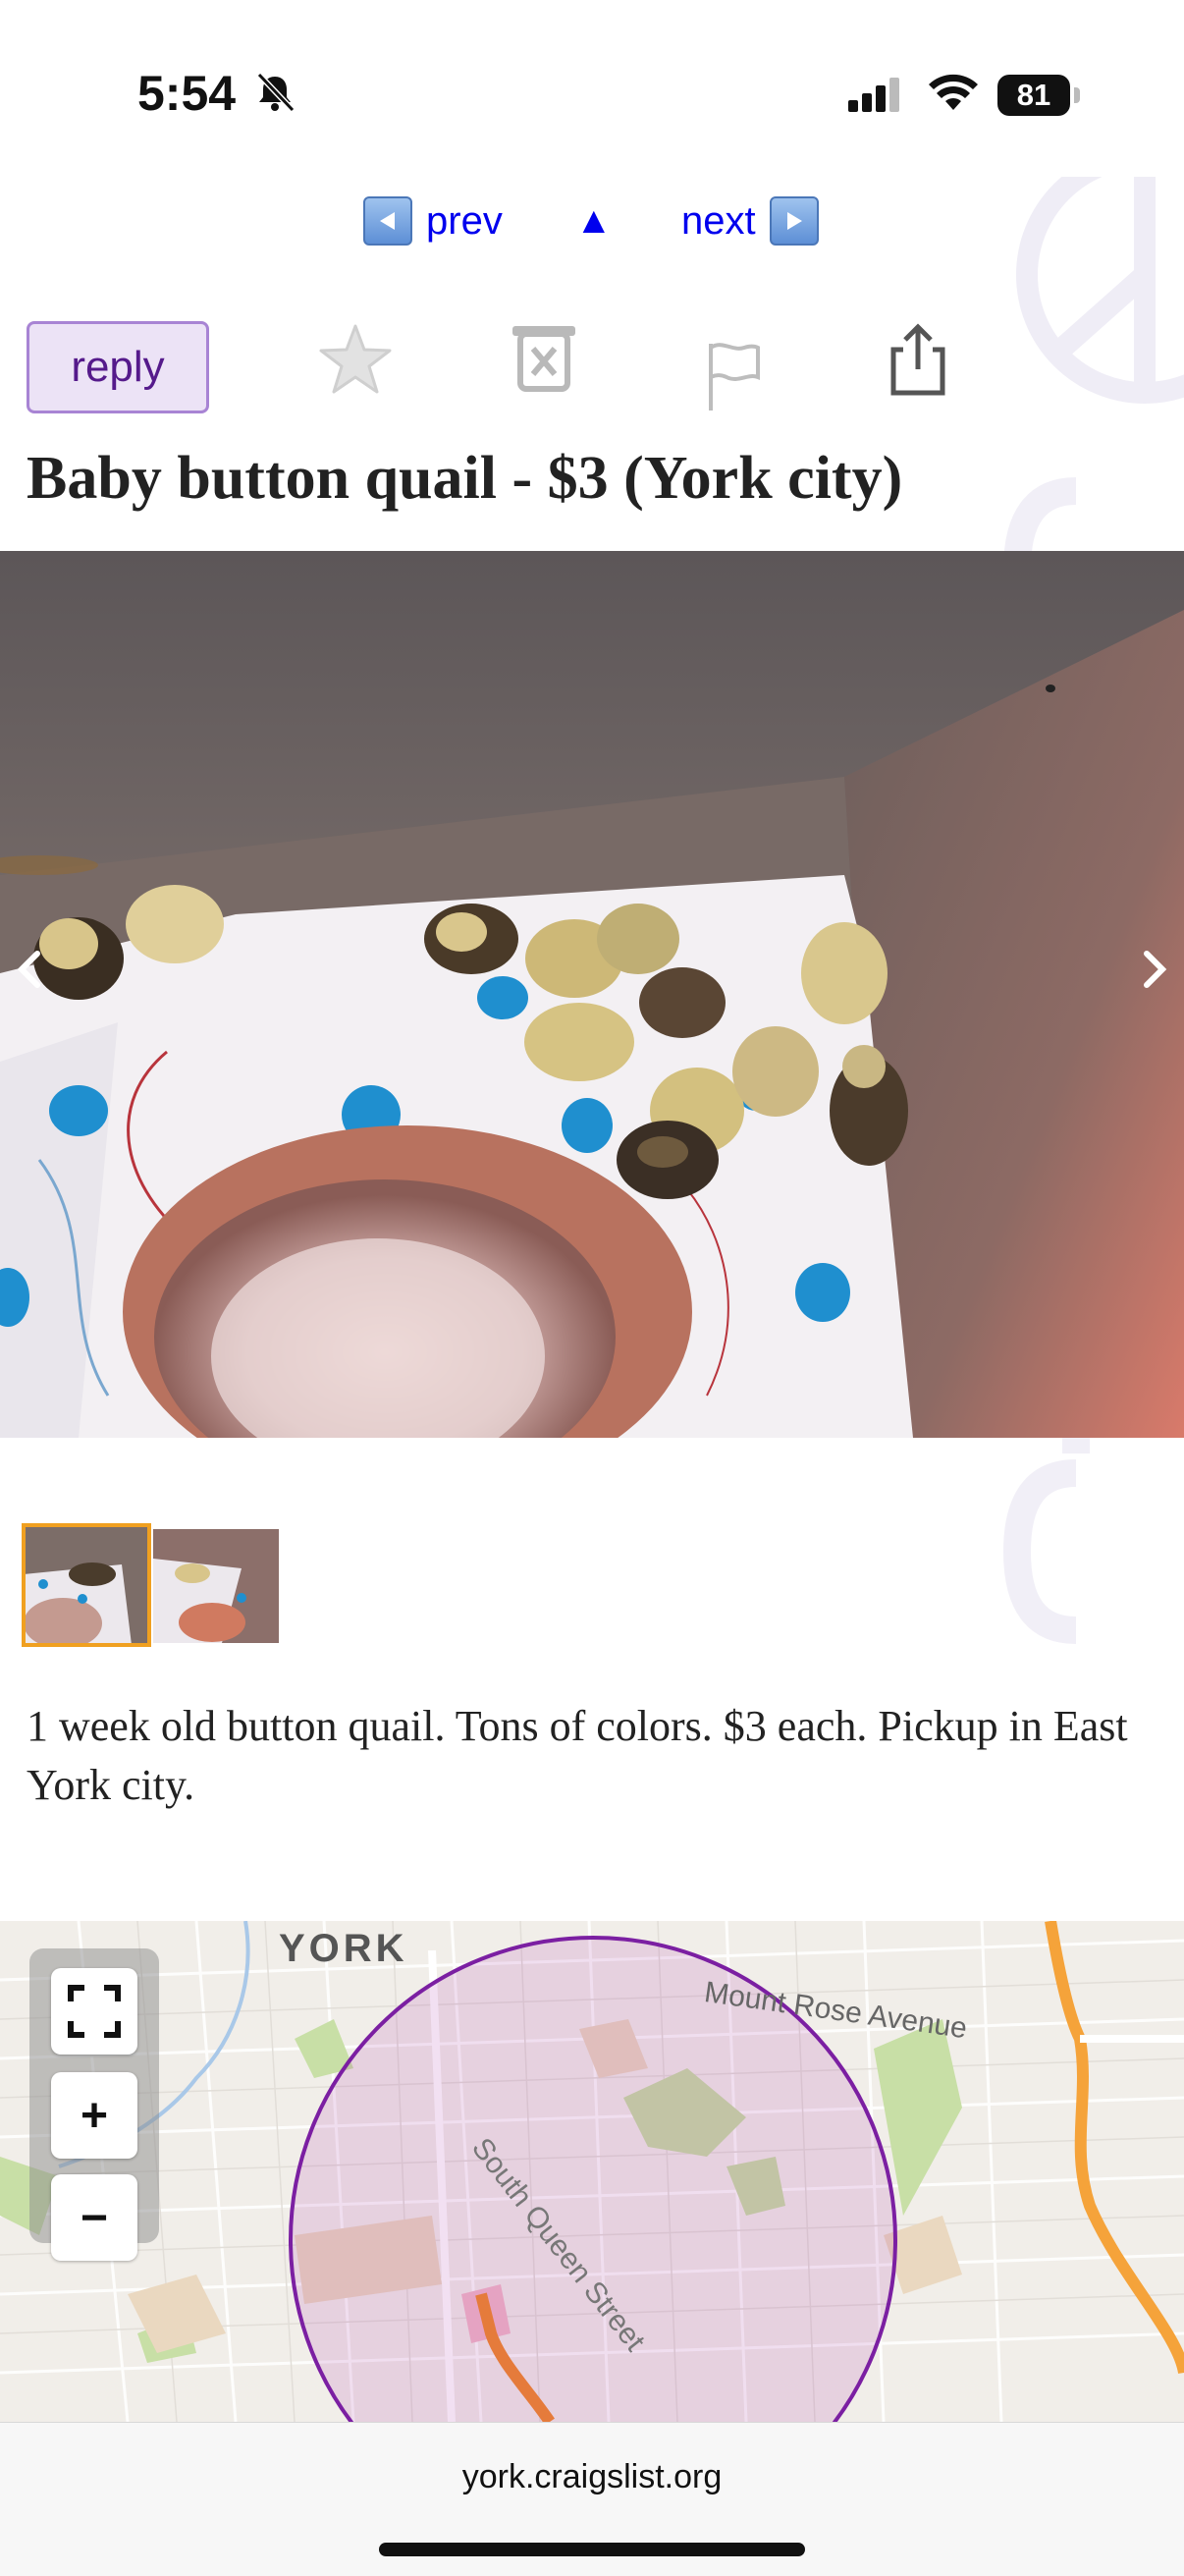  I want to click on fullscreen-button, so click(94, 2012).